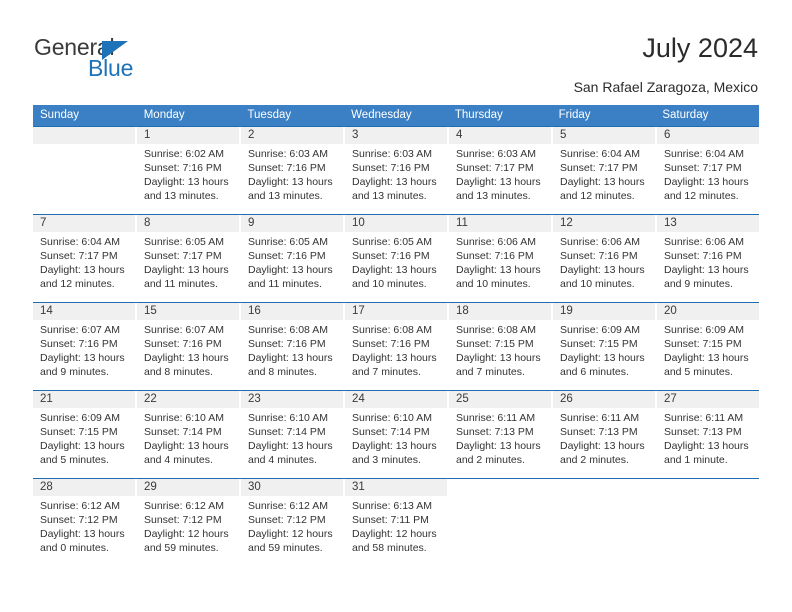 This screenshot has height=612, width=792. I want to click on day-number: 10, so click(396, 223).